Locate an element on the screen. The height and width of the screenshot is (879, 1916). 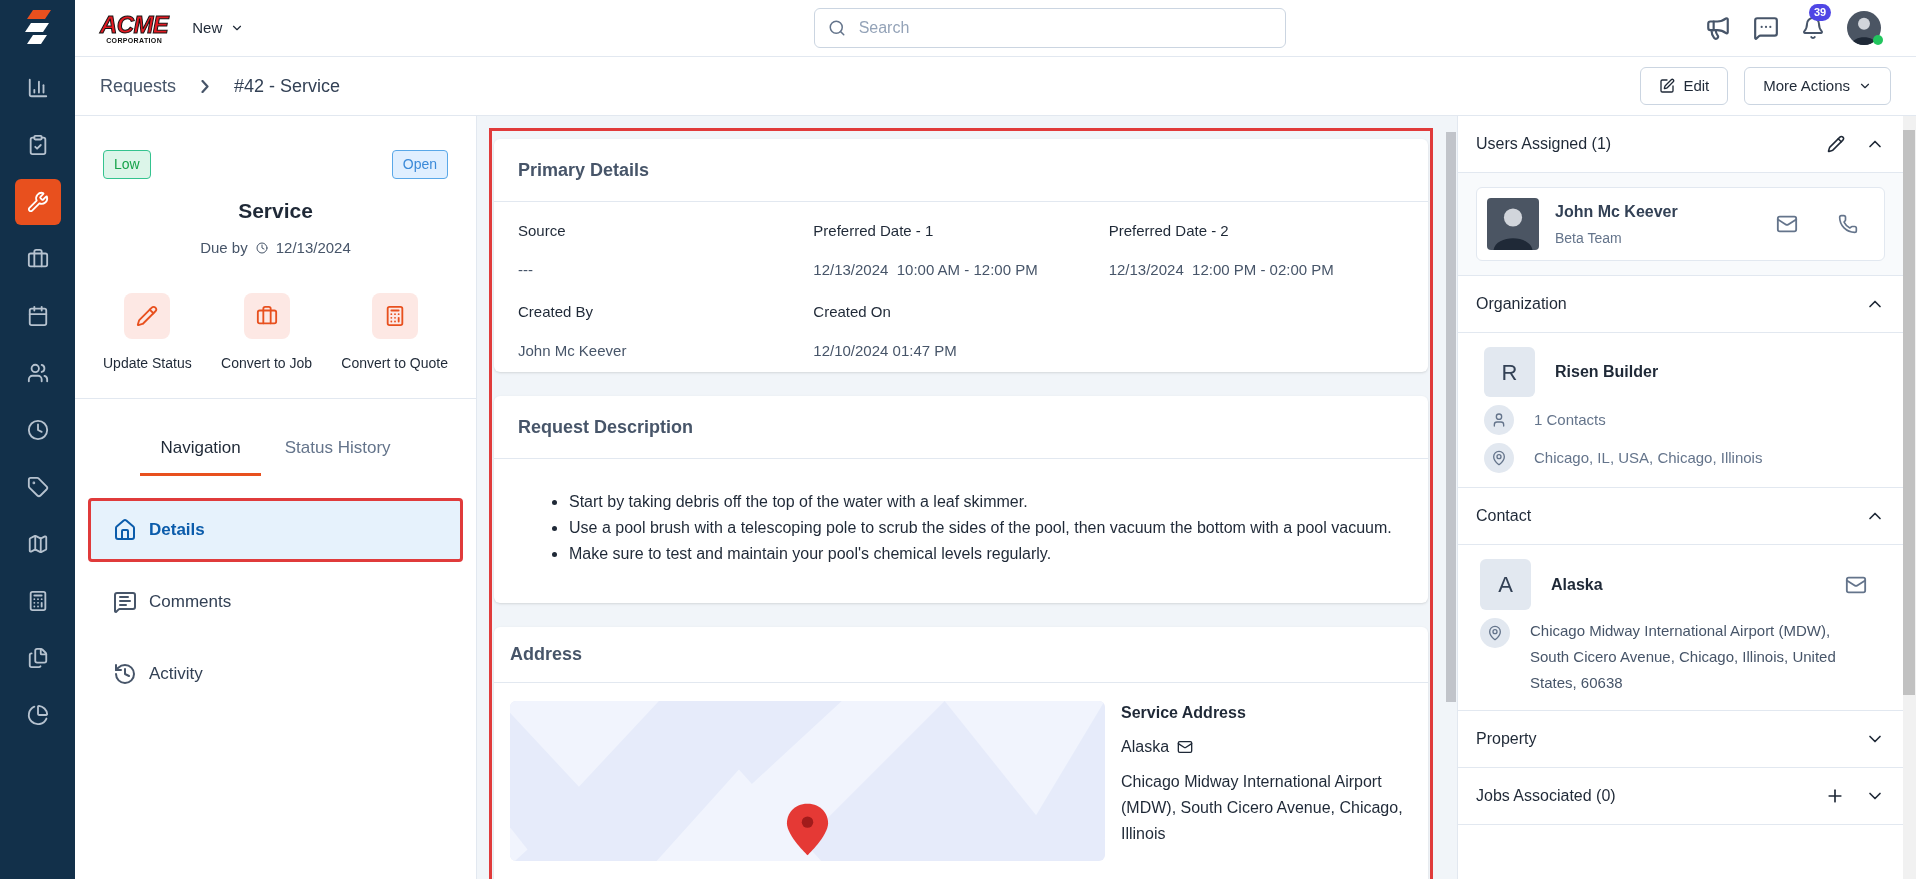
address-heading: Service Address is located at coordinates (1184, 713).